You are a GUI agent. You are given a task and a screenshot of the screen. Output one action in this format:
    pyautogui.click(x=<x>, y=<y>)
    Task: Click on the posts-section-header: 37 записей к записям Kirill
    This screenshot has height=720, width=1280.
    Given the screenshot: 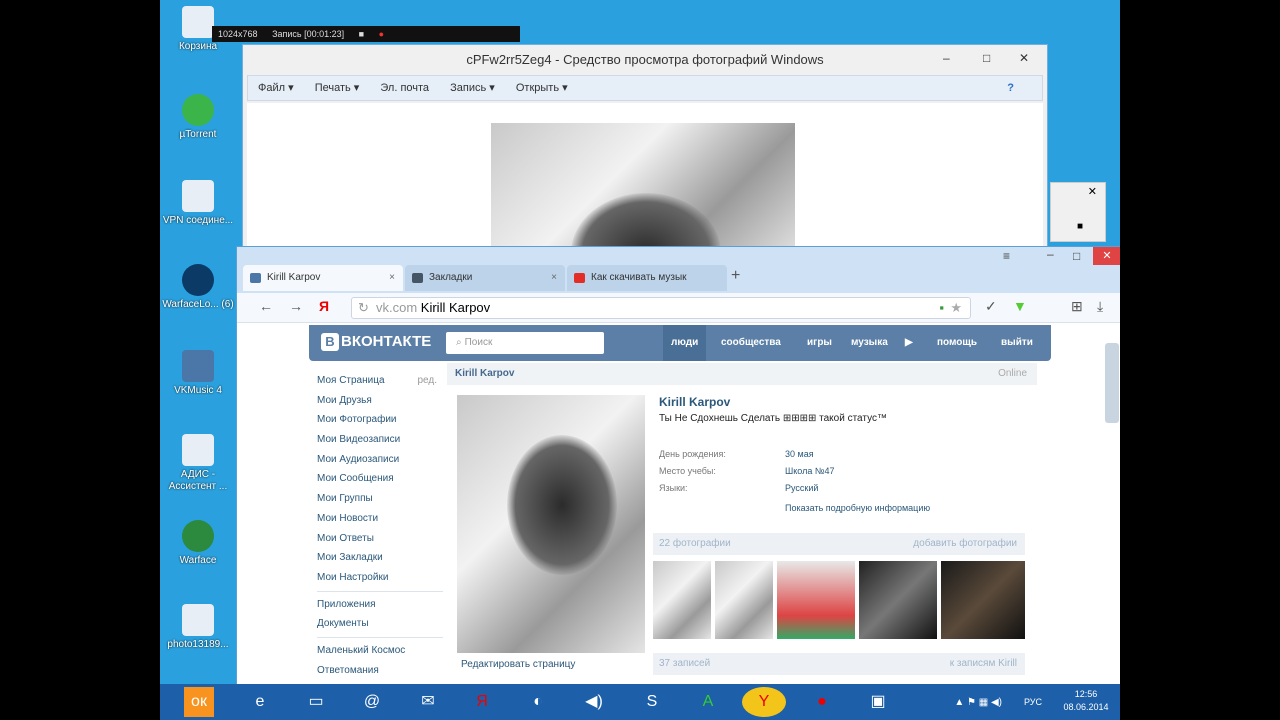 What is the action you would take?
    pyautogui.click(x=839, y=664)
    